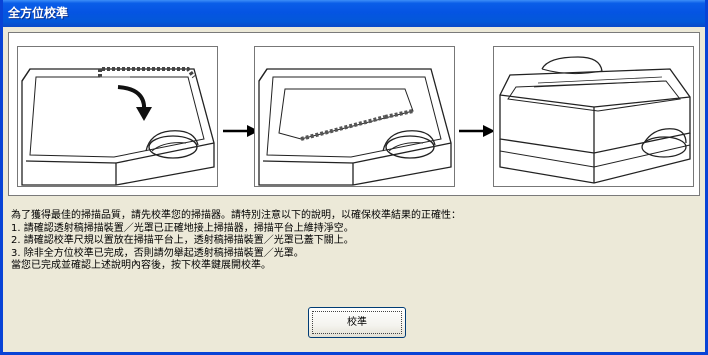 The height and width of the screenshot is (355, 708). What do you see at coordinates (38, 13) in the screenshot?
I see `window-title: 全方位校準` at bounding box center [38, 13].